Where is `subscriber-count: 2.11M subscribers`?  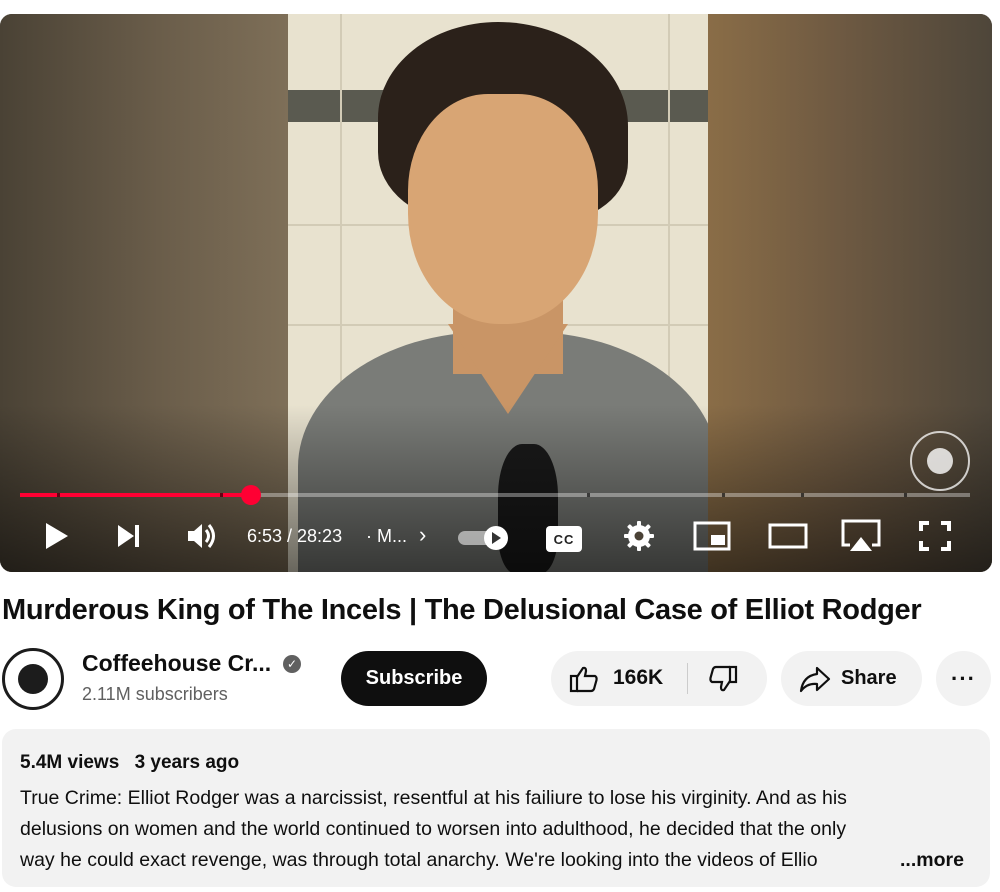 subscriber-count: 2.11M subscribers is located at coordinates (155, 694).